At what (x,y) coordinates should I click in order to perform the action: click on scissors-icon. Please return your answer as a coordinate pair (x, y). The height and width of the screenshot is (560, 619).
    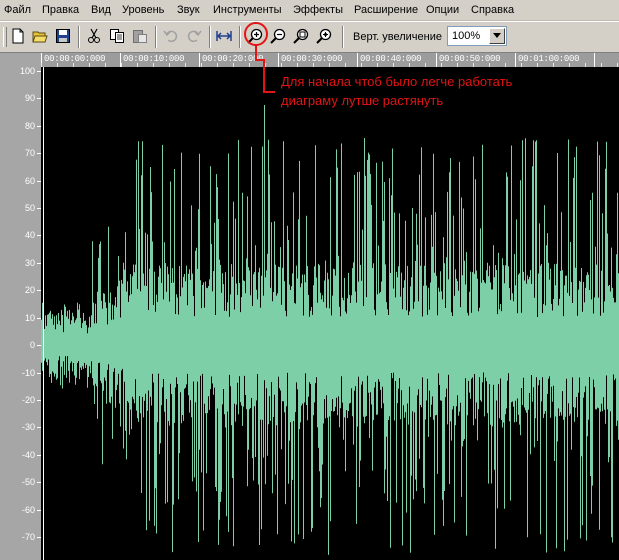
    Looking at the image, I should click on (94, 35).